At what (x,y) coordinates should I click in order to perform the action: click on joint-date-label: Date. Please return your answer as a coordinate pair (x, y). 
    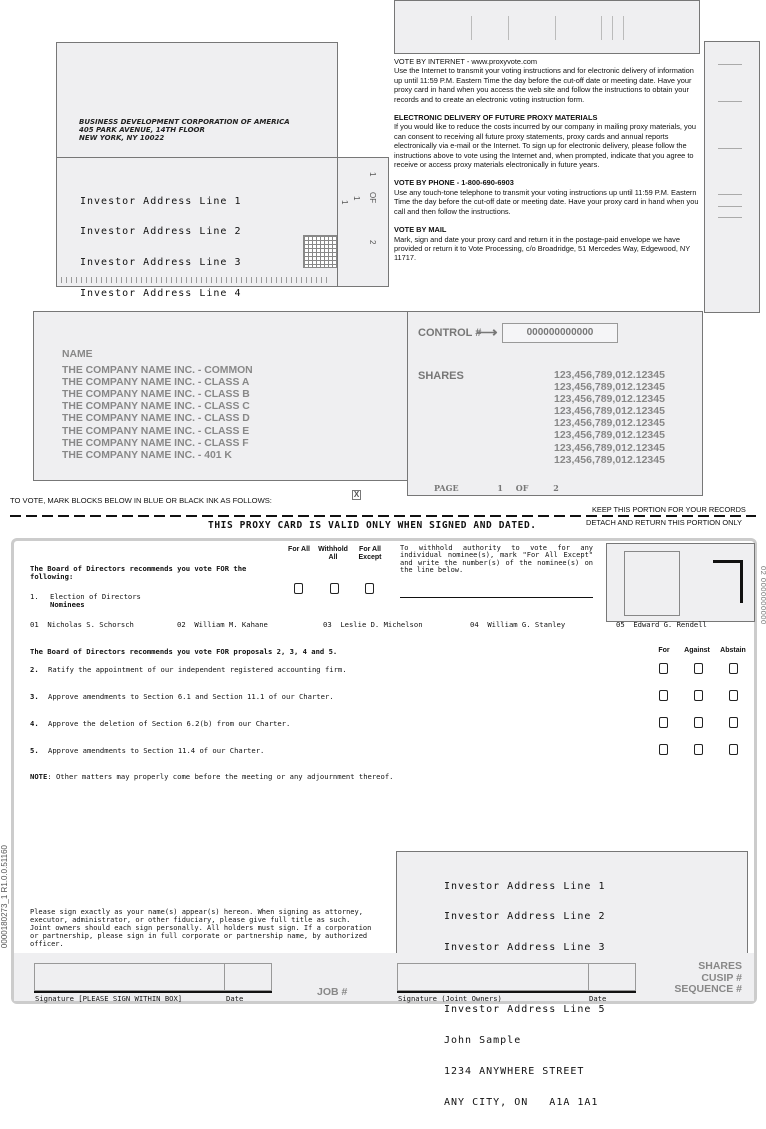
    Looking at the image, I should click on (598, 998).